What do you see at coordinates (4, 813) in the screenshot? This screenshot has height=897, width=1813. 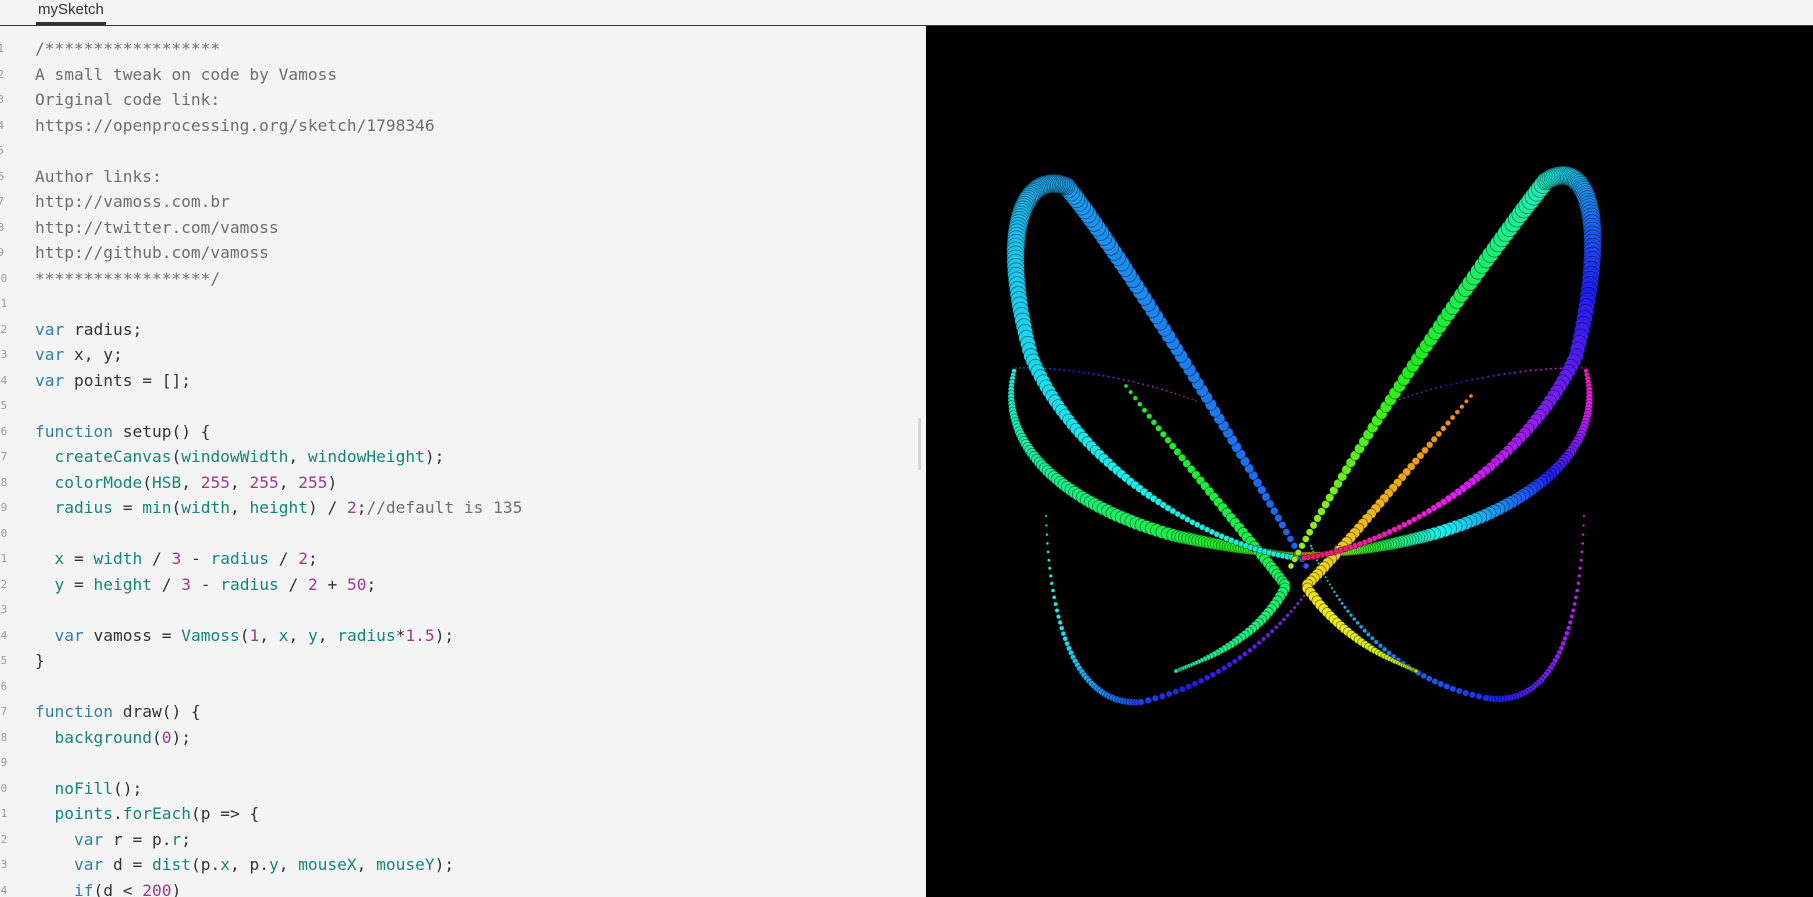 I see `line-number: 31` at bounding box center [4, 813].